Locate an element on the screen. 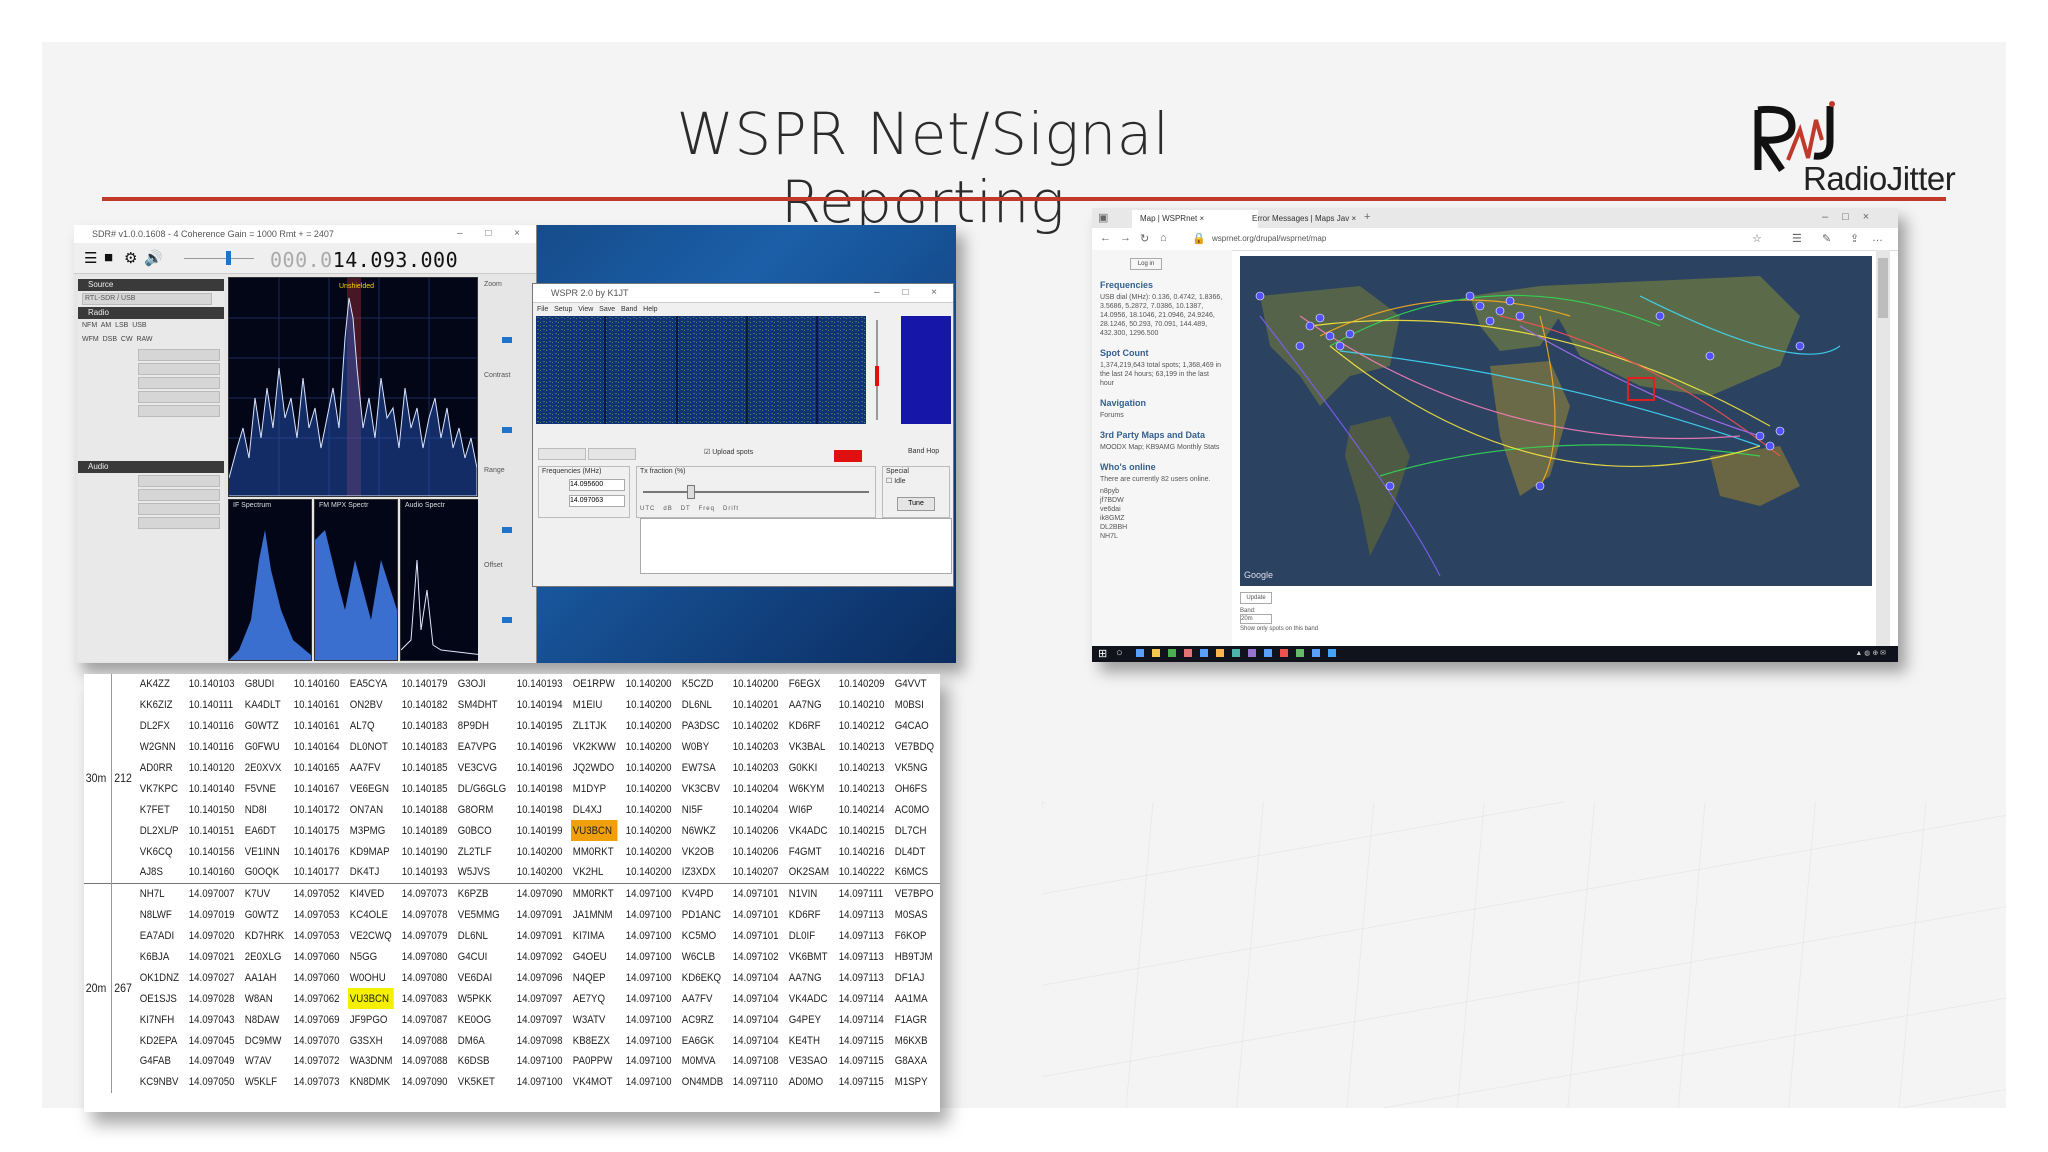 The image size is (2048, 1152). online-user: jf7BDW is located at coordinates (1162, 500).